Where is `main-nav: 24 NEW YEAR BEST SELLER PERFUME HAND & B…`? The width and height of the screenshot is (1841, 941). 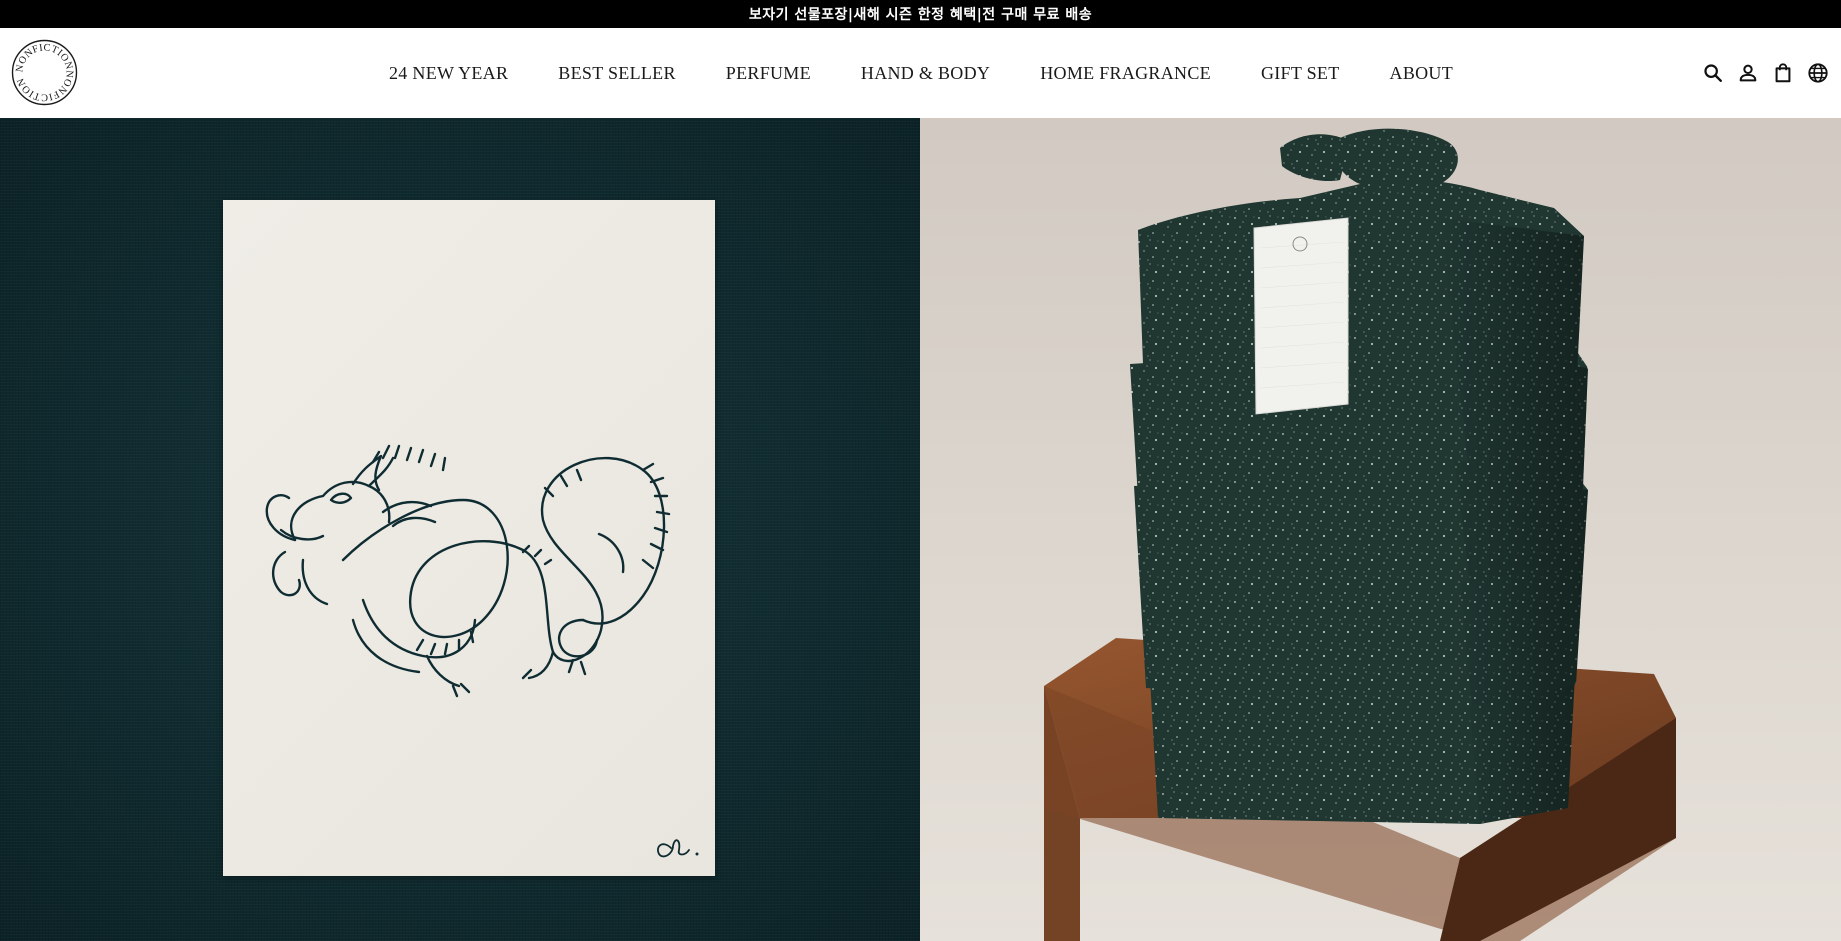 main-nav: 24 NEW YEAR BEST SELLER PERFUME HAND & B… is located at coordinates (921, 73).